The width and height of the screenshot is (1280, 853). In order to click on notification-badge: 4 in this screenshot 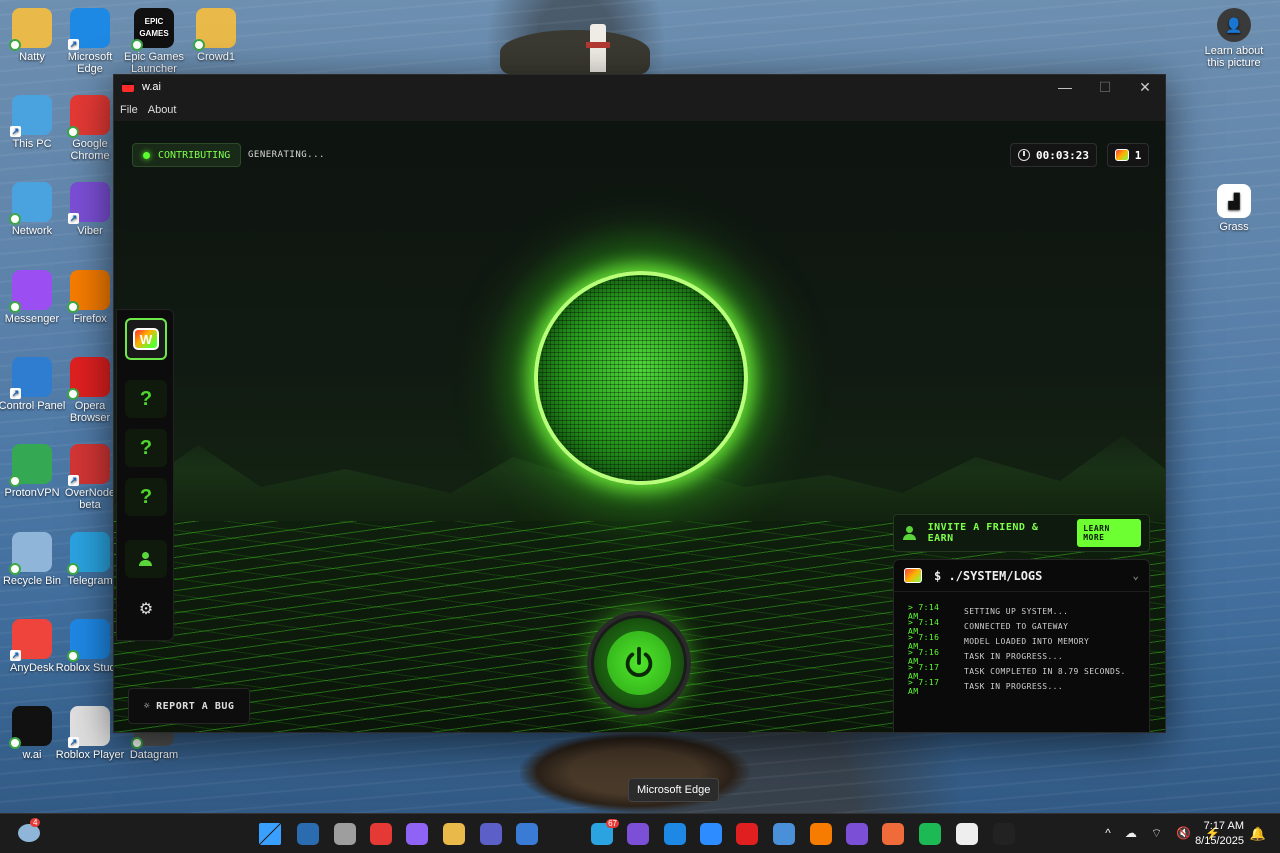, I will do `click(35, 822)`.